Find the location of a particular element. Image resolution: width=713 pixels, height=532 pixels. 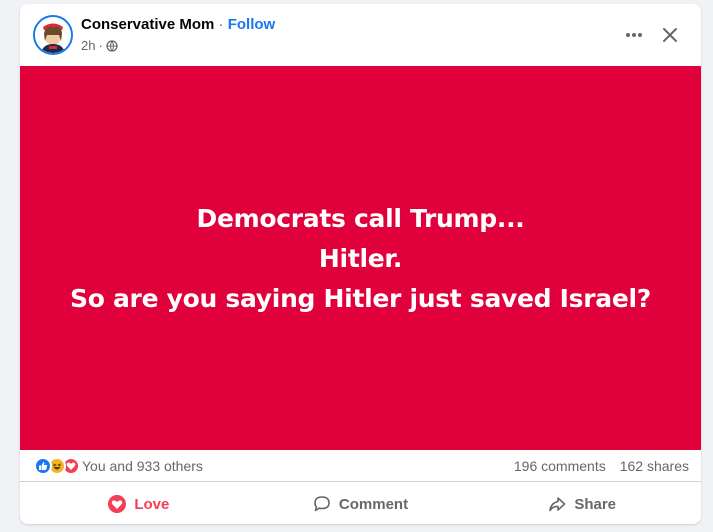

share-label: Share is located at coordinates (595, 504).